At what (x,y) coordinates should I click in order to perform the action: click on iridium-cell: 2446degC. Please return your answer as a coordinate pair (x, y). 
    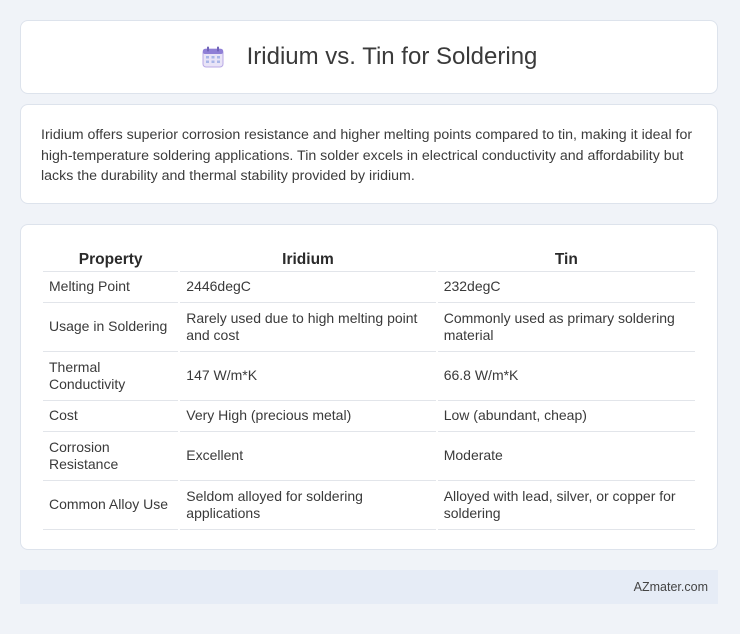
    Looking at the image, I should click on (308, 287).